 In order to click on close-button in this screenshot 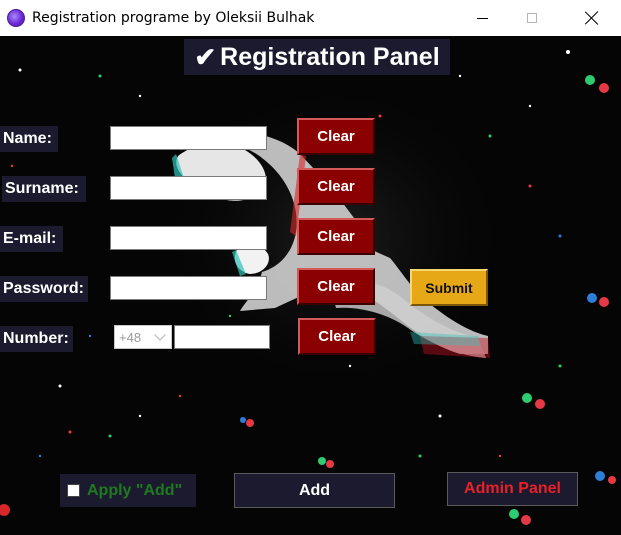, I will do `click(592, 18)`.